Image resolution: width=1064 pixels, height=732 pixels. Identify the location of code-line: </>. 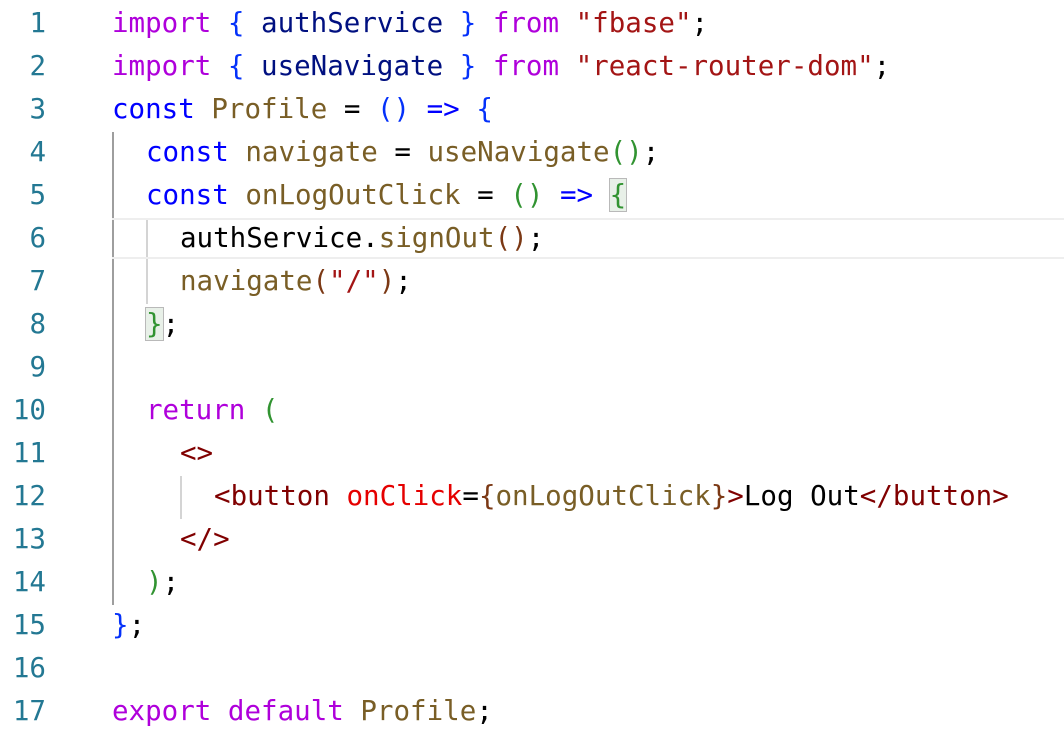
(205, 539).